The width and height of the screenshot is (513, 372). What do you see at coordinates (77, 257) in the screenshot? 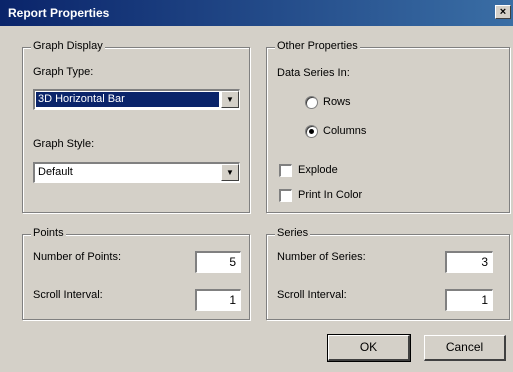
I see `number-of-points-label: Number of Points:` at bounding box center [77, 257].